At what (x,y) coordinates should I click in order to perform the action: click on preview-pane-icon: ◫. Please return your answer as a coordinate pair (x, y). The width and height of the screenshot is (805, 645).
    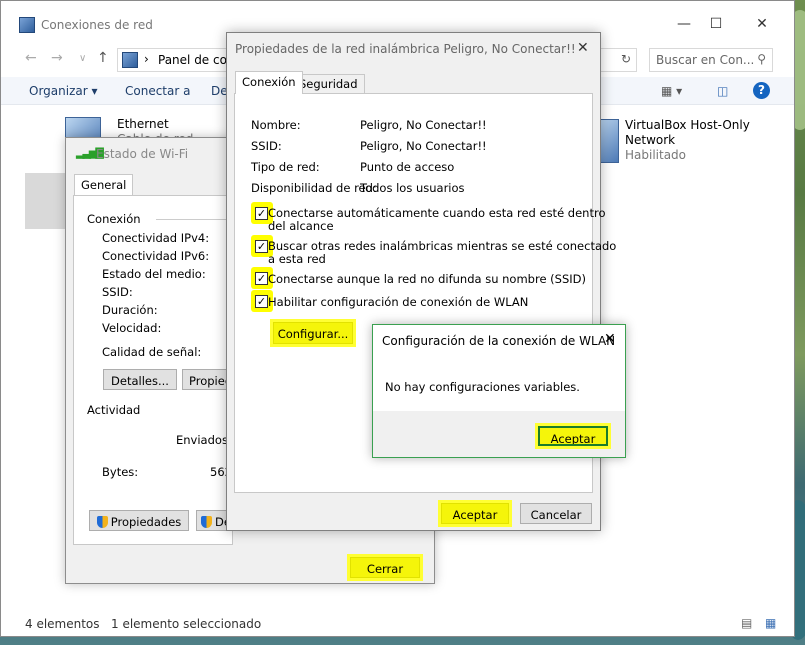
    Looking at the image, I should click on (722, 91).